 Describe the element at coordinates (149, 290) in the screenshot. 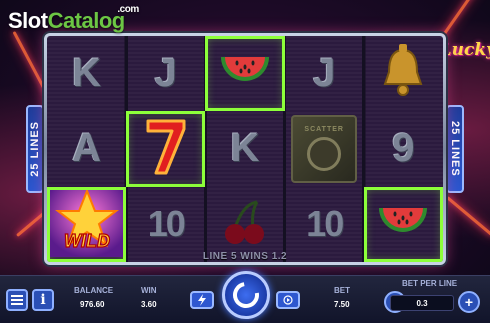

I see `win-label: WIN` at that location.